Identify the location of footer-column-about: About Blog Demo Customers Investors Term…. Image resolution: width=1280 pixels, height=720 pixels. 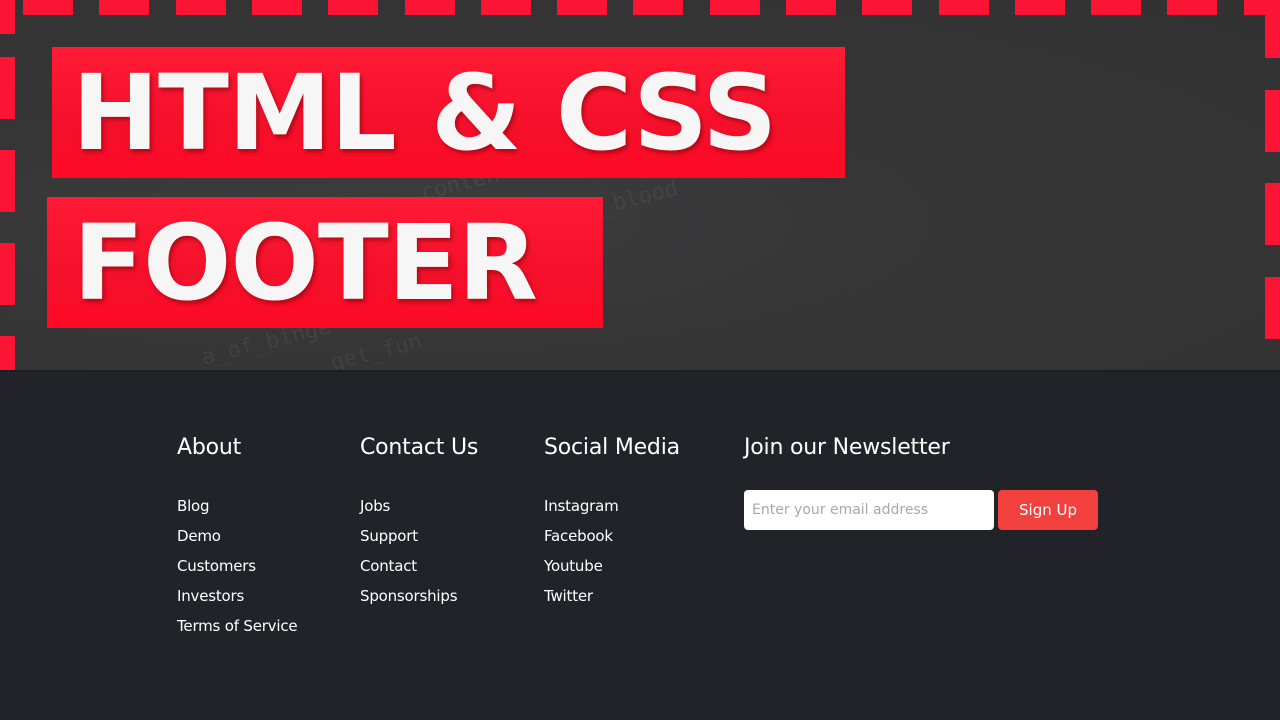
(237, 541).